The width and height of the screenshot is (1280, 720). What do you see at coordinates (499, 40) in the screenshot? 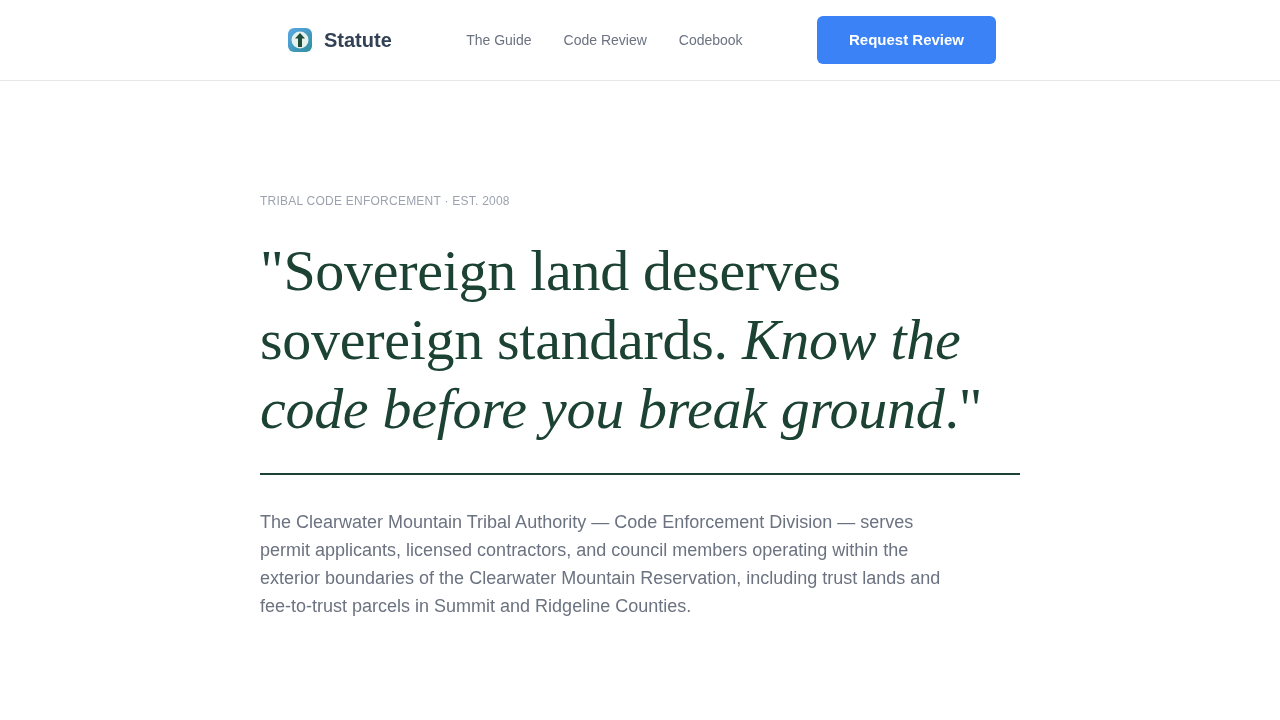
I see `nav-link: The Guide` at bounding box center [499, 40].